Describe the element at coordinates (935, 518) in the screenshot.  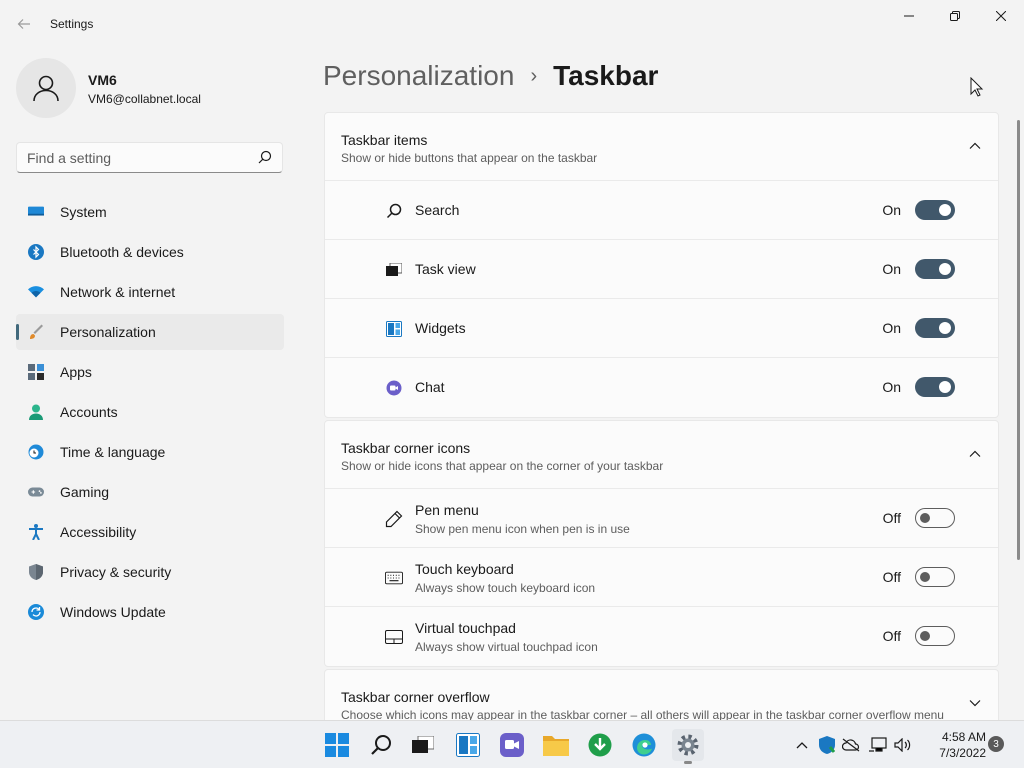
I see `pen-menu-toggle` at that location.